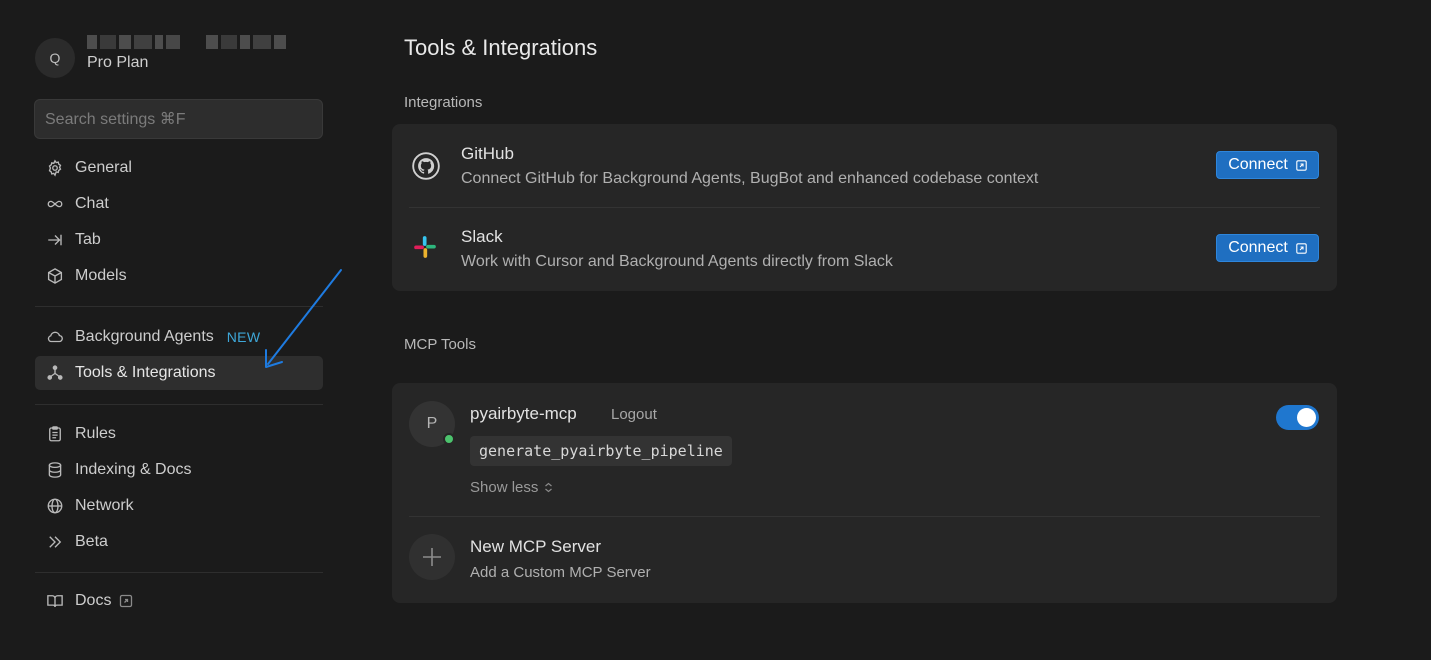 The width and height of the screenshot is (1431, 660). I want to click on mcp-tool-chip: generate_pyairbyte_pipeline, so click(601, 451).